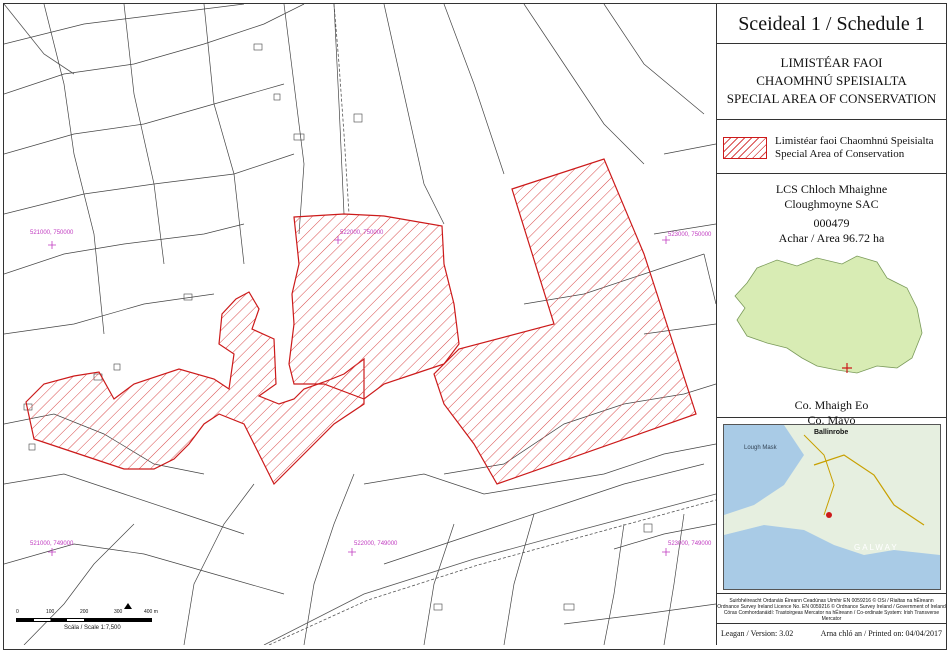  I want to click on inset-map: Ballinrobe Lough Mask GALWAY, so click(831, 506).